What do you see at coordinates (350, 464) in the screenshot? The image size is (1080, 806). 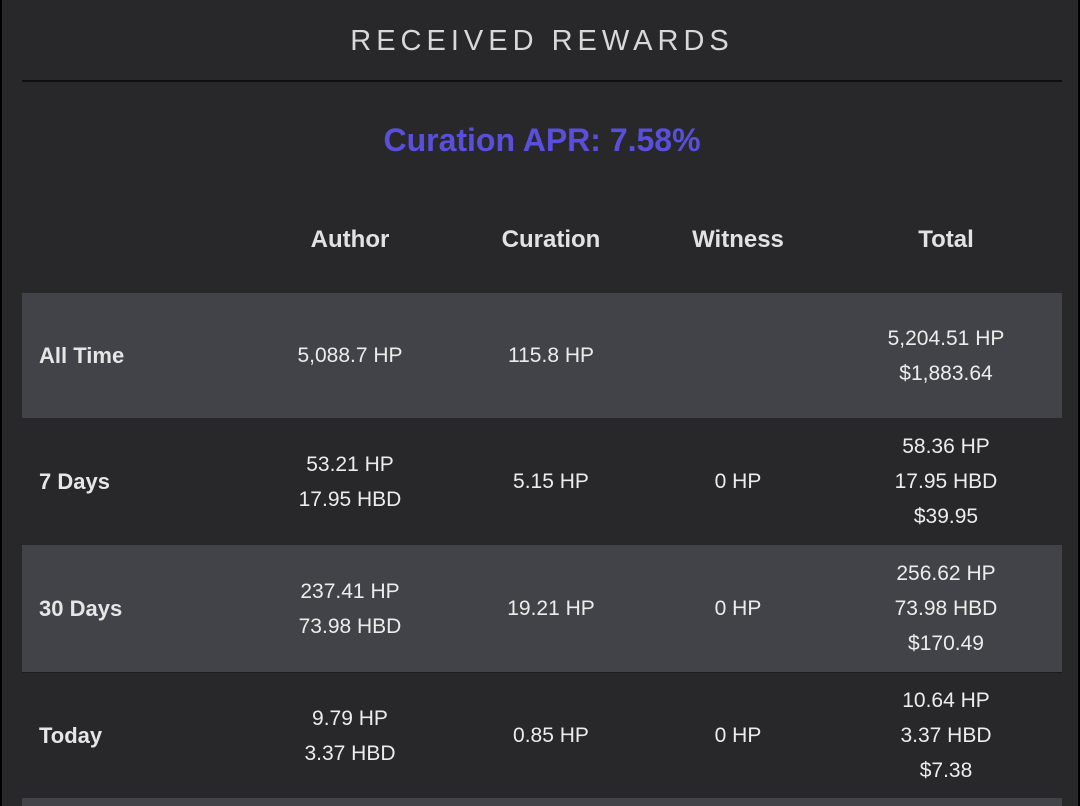 I see `author-hp: 53.21 HP` at bounding box center [350, 464].